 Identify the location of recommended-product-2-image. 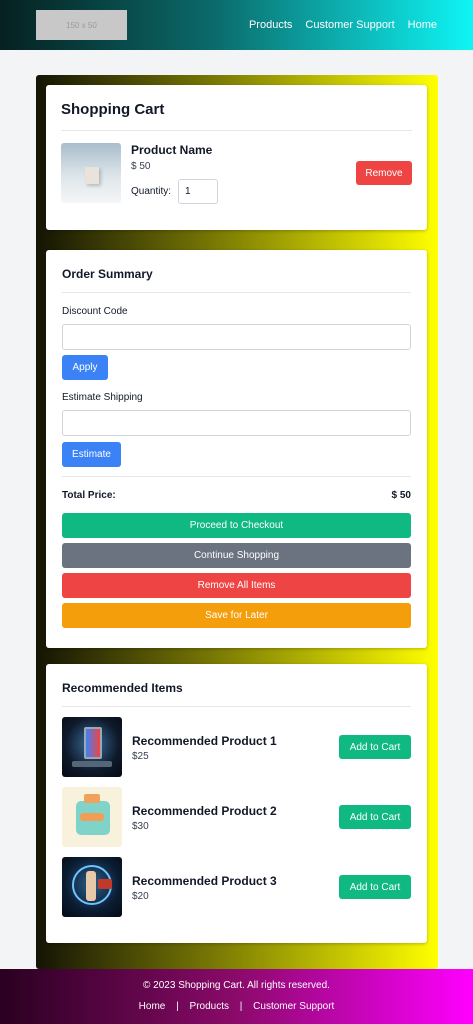
(92, 817).